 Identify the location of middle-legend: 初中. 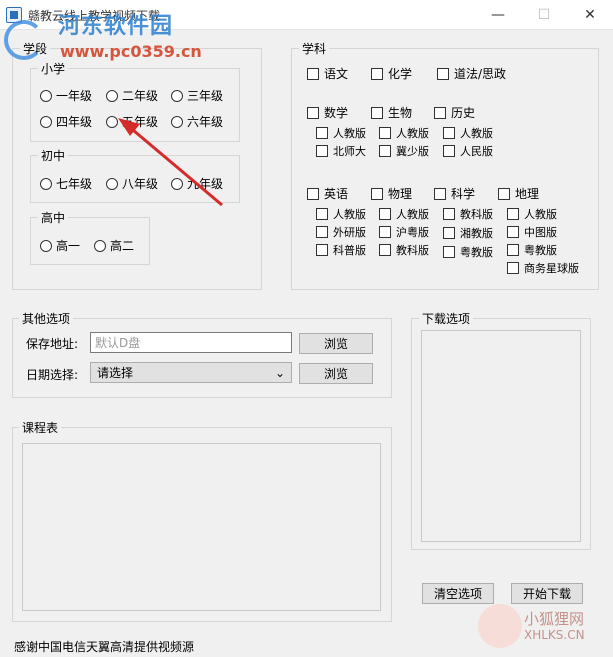
(53, 155).